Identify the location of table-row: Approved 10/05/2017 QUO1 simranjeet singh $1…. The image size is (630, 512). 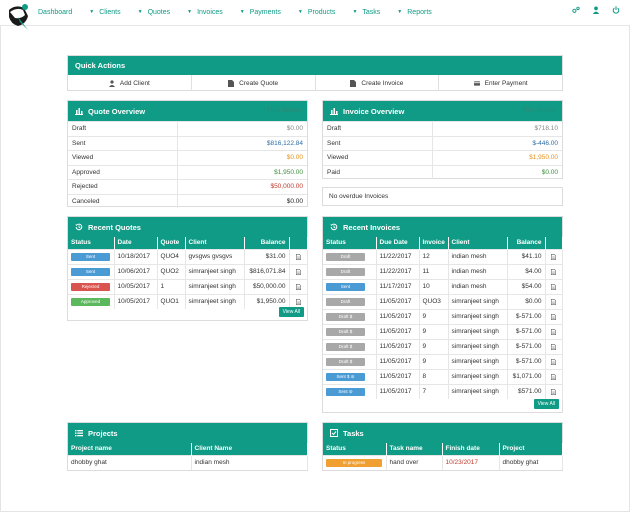
(188, 301).